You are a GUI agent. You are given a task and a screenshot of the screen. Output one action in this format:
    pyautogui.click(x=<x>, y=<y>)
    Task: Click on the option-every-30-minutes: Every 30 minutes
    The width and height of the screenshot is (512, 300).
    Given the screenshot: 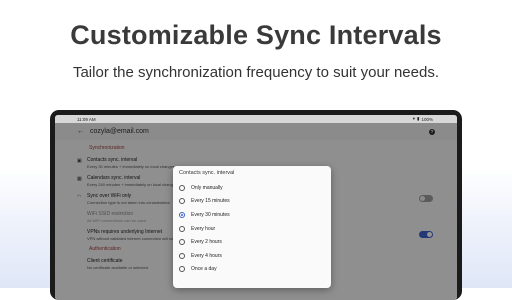 What is the action you would take?
    pyautogui.click(x=252, y=215)
    